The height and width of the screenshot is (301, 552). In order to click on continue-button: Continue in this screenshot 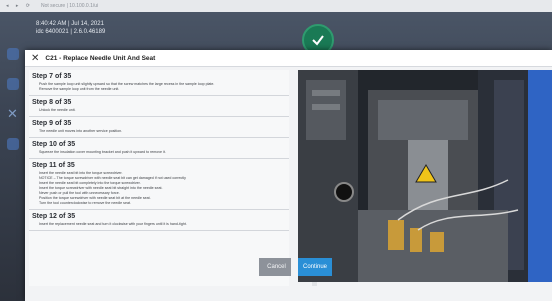, I will do `click(315, 267)`.